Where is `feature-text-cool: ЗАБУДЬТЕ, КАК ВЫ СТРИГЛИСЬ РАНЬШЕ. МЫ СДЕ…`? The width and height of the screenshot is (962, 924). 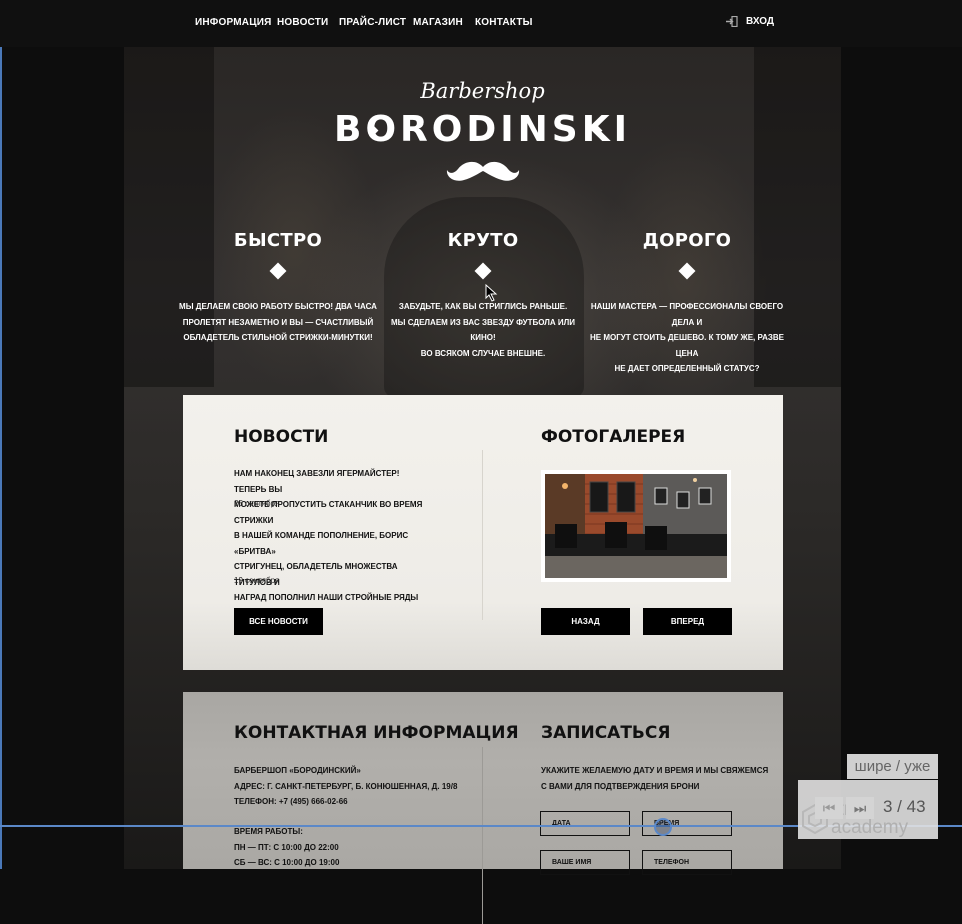 feature-text-cool: ЗАБУДЬТЕ, КАК ВЫ СТРИГЛИСЬ РАНЬШЕ. МЫ СДЕ… is located at coordinates (483, 330).